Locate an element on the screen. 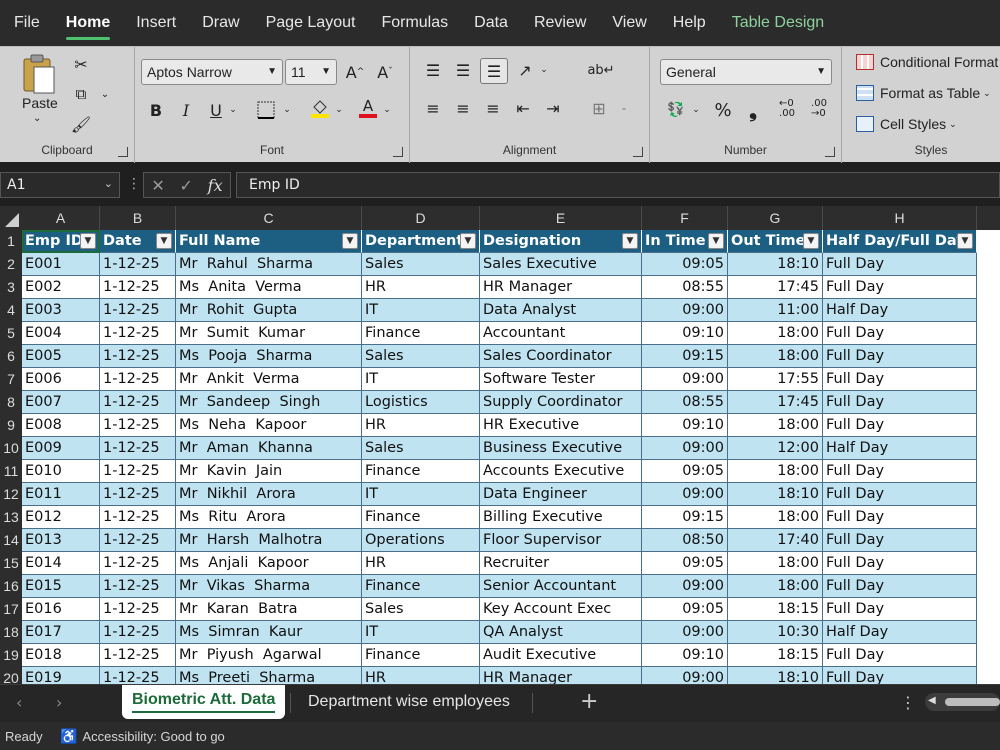 The image size is (1000, 750). next-sheet-icon: › is located at coordinates (59, 702).